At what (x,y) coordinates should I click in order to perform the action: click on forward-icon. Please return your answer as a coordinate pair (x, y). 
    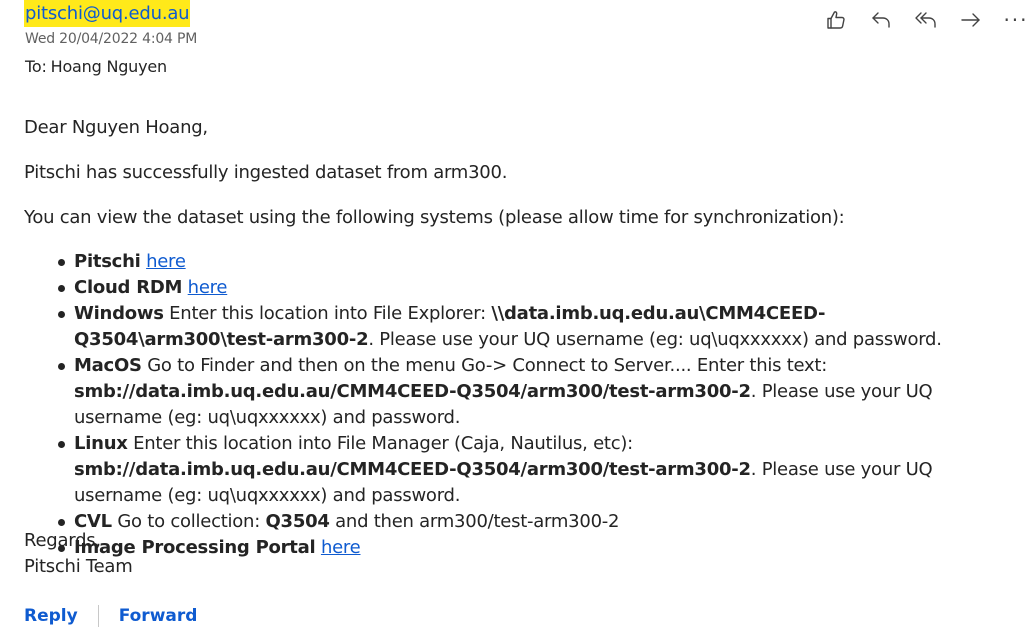
    Looking at the image, I should click on (970, 20).